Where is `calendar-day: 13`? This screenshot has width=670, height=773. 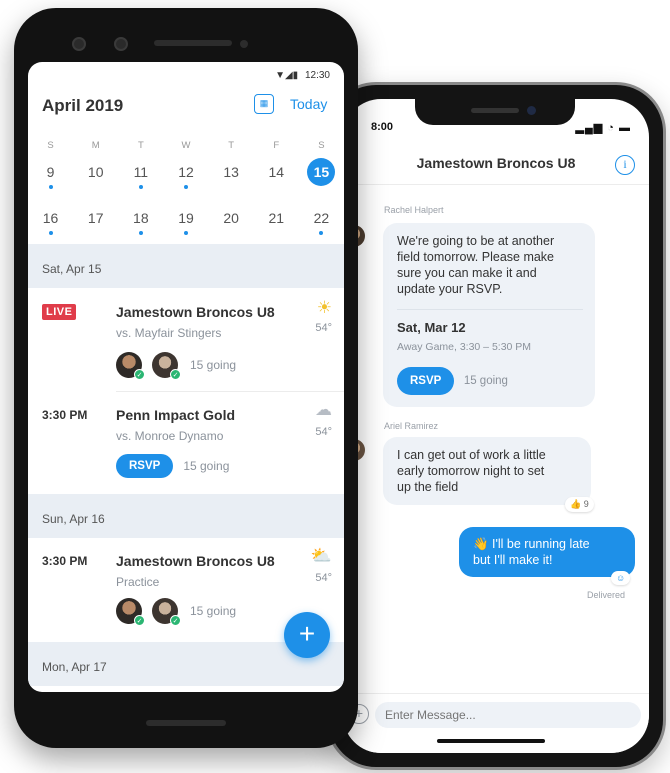
calendar-day: 13 is located at coordinates (231, 176).